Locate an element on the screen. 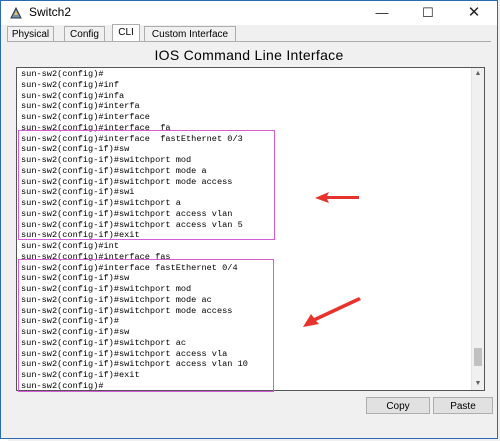  maximize-icon: ☐ is located at coordinates (428, 13).